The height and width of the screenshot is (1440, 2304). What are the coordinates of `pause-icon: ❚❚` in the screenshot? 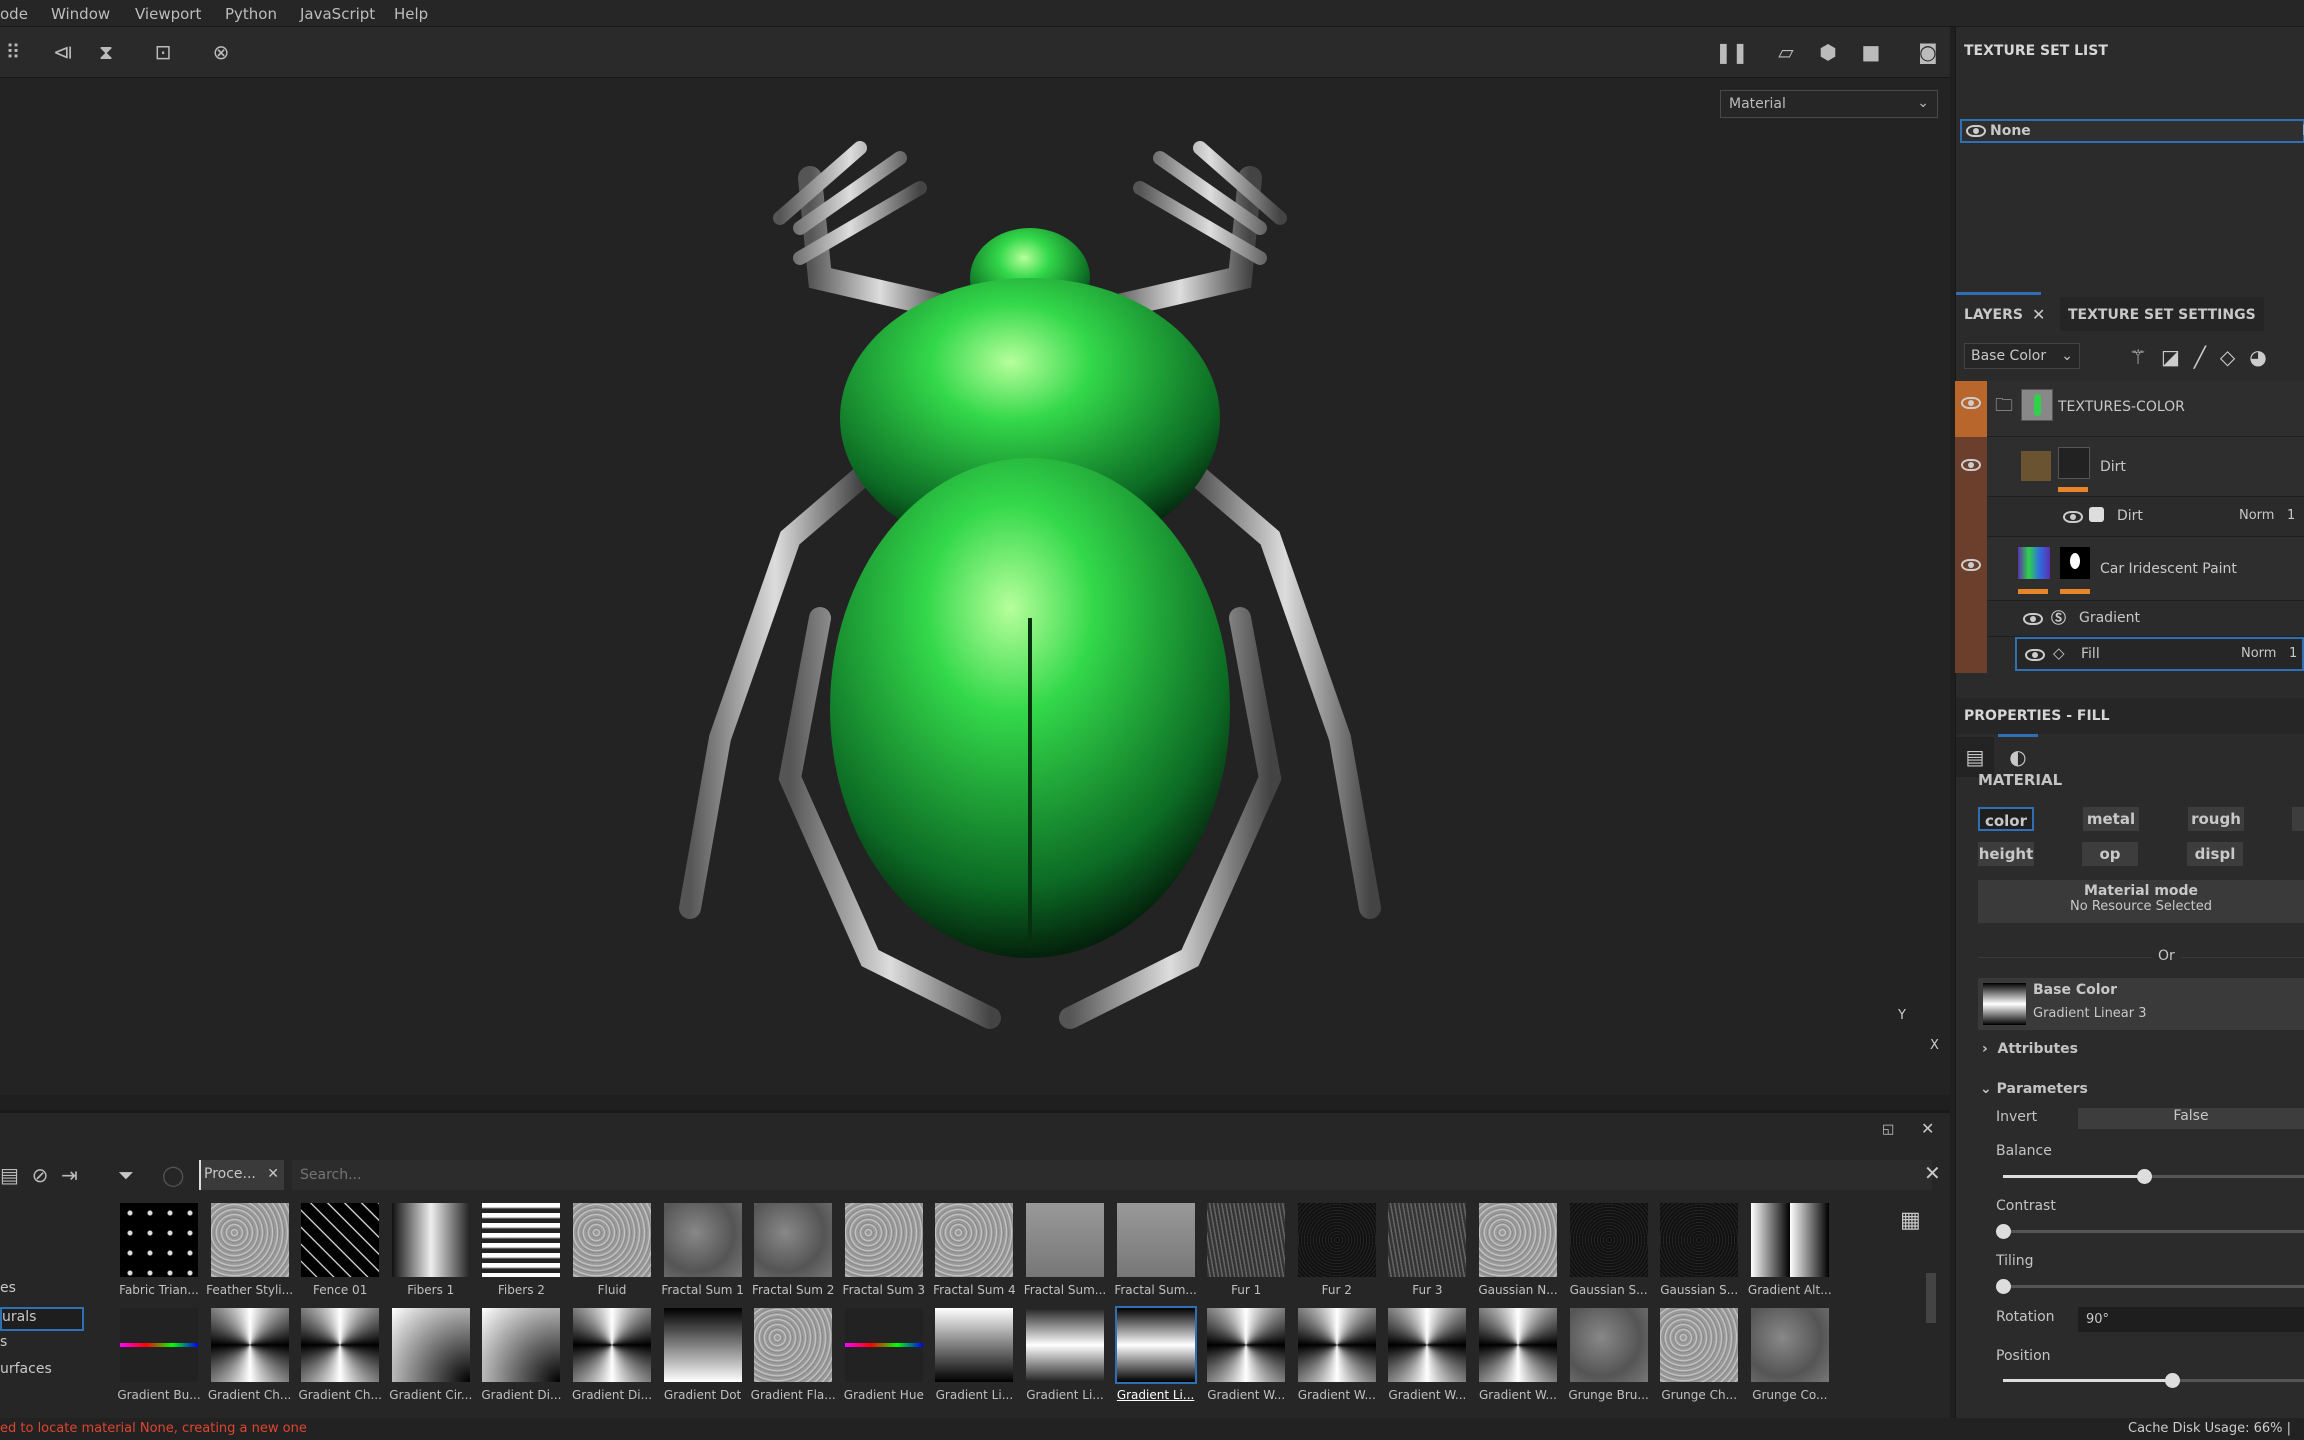 It's located at (1732, 52).